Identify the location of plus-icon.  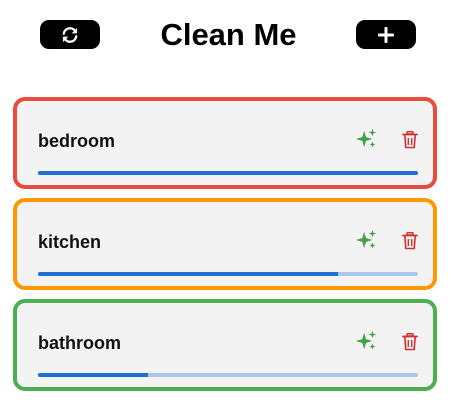
(386, 34).